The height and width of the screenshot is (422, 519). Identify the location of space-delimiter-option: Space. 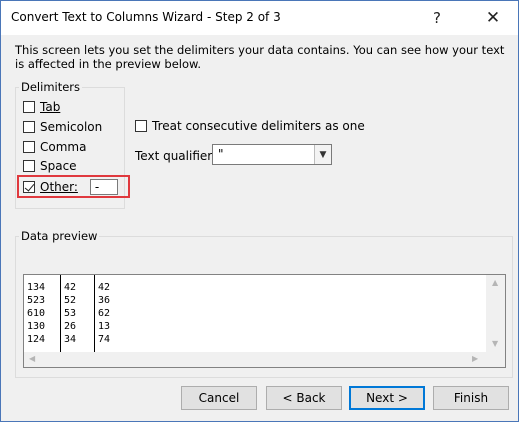
(50, 166).